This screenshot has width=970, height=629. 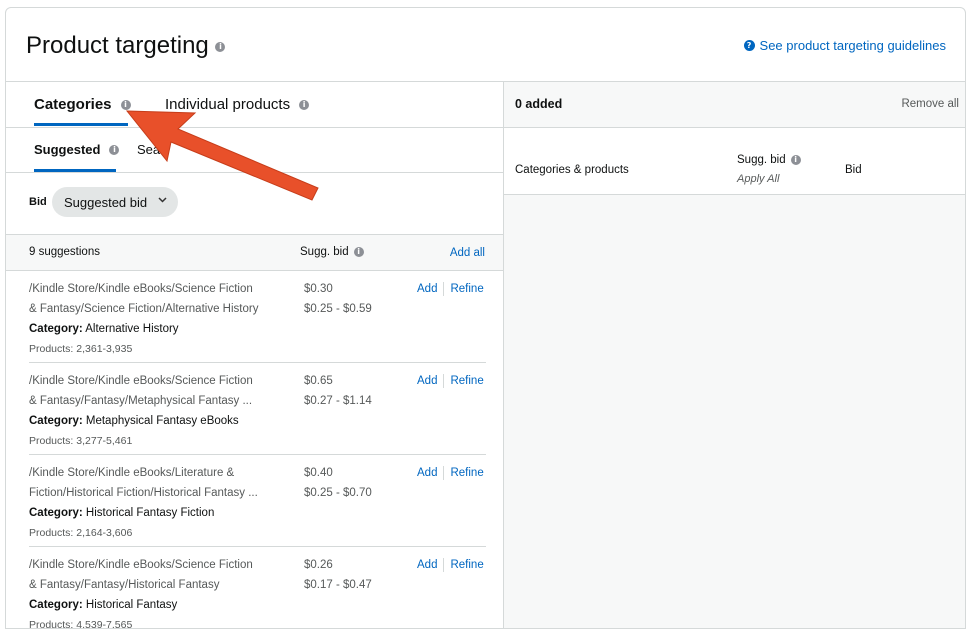 What do you see at coordinates (852, 45) in the screenshot?
I see `guidelines-link-label: See product targeting guidelines` at bounding box center [852, 45].